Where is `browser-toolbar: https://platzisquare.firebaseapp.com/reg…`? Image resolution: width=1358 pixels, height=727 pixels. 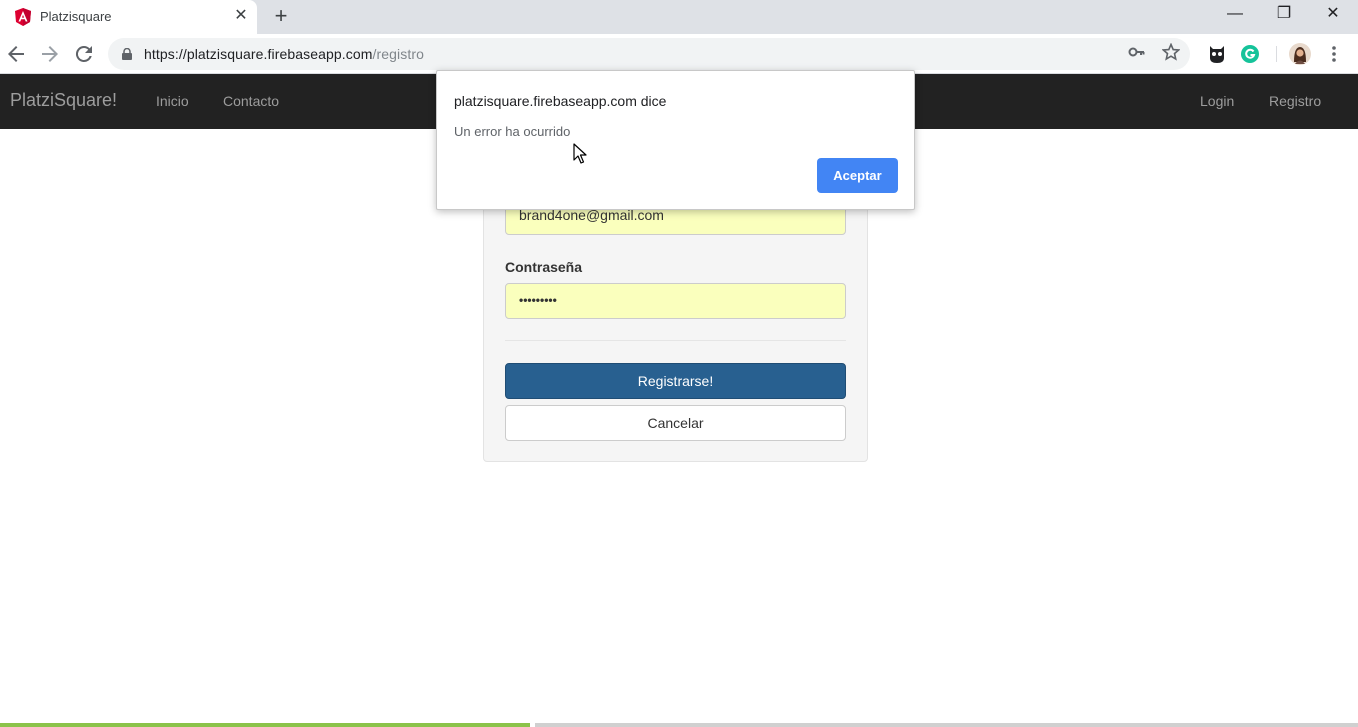
browser-toolbar: https://platzisquare.firebaseapp.com/reg… is located at coordinates (679, 54).